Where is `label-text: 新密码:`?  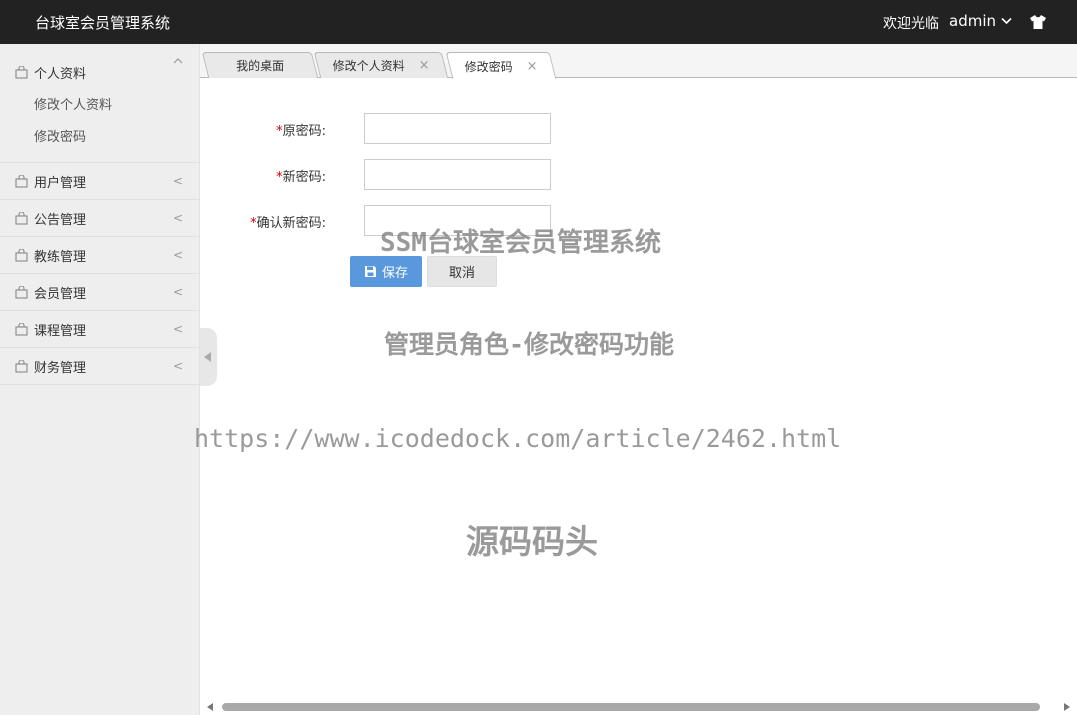
label-text: 新密码: is located at coordinates (304, 177).